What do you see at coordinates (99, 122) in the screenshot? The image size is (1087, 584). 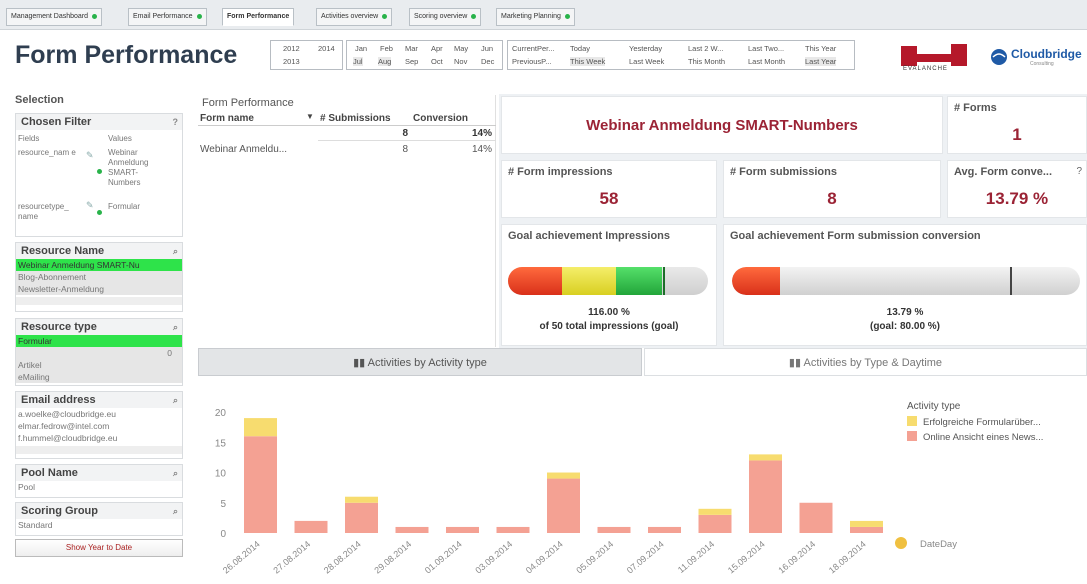 I see `chosen-filter-header: Chosen Filter?` at bounding box center [99, 122].